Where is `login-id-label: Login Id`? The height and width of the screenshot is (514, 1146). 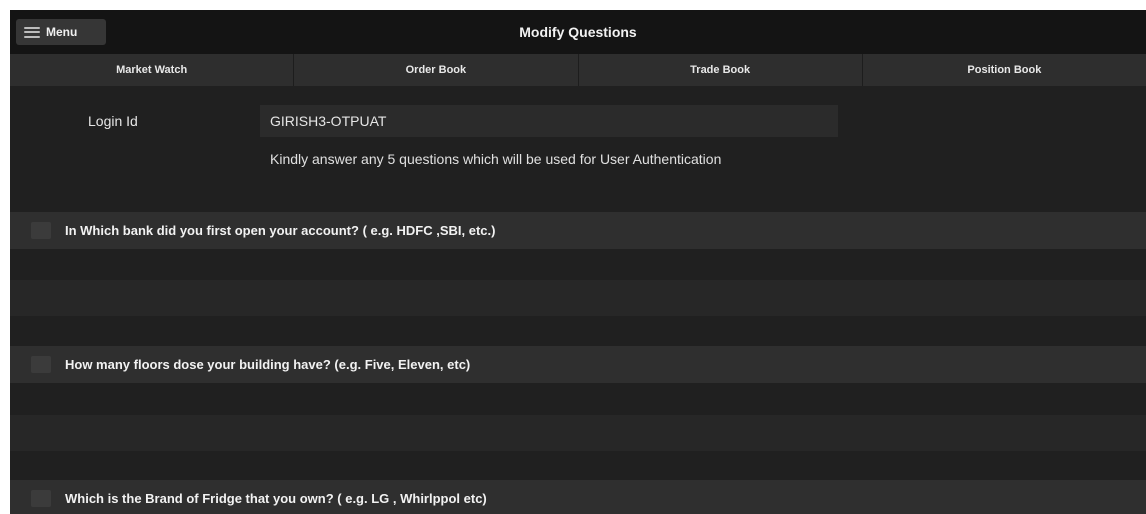
login-id-label: Login Id is located at coordinates (113, 121).